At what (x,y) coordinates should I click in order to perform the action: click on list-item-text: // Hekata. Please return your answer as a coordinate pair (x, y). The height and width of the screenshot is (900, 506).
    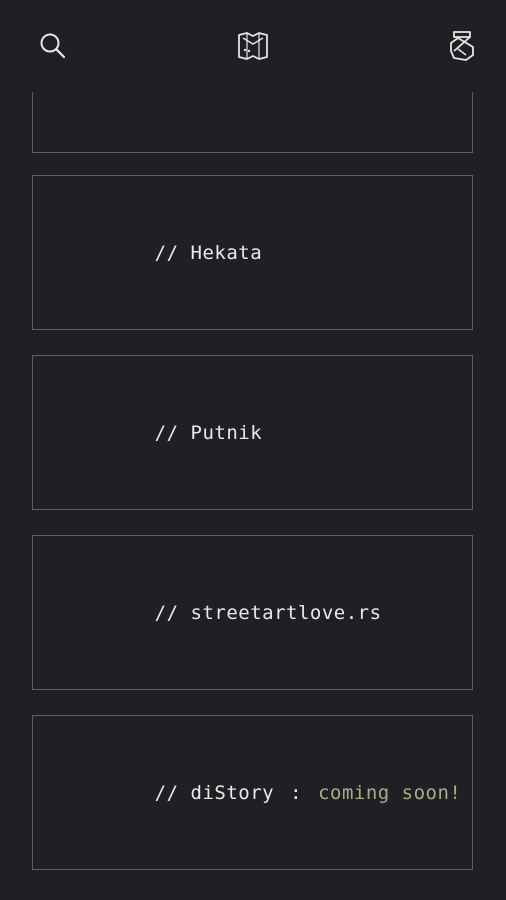
    Looking at the image, I should click on (172, 253).